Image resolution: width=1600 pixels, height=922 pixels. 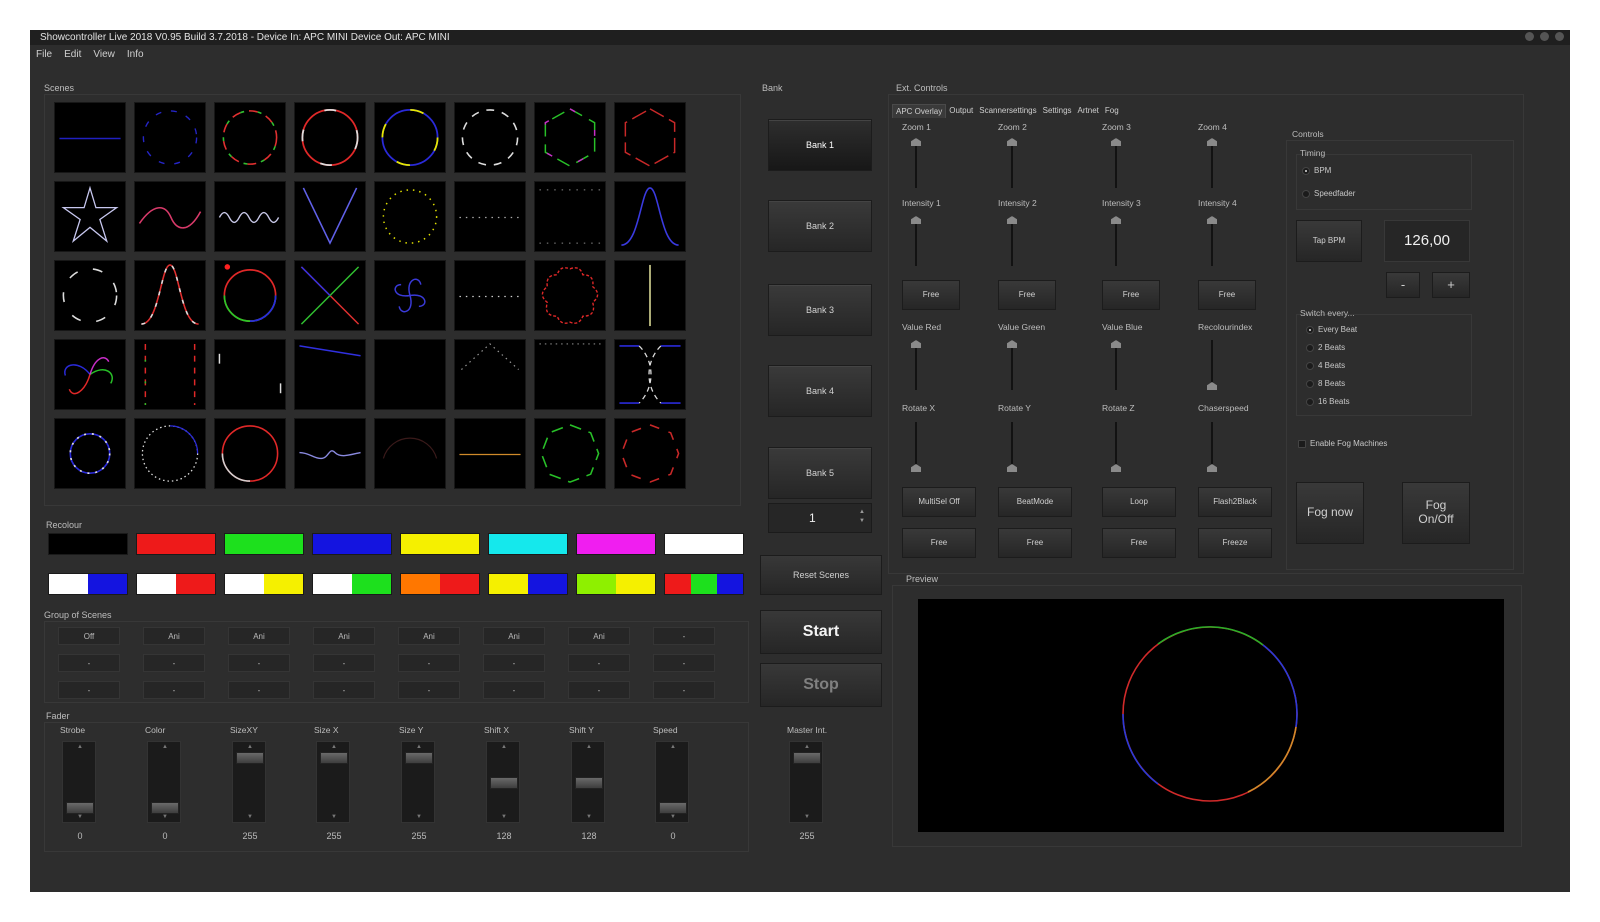 What do you see at coordinates (1559, 36) in the screenshot?
I see `close-icon` at bounding box center [1559, 36].